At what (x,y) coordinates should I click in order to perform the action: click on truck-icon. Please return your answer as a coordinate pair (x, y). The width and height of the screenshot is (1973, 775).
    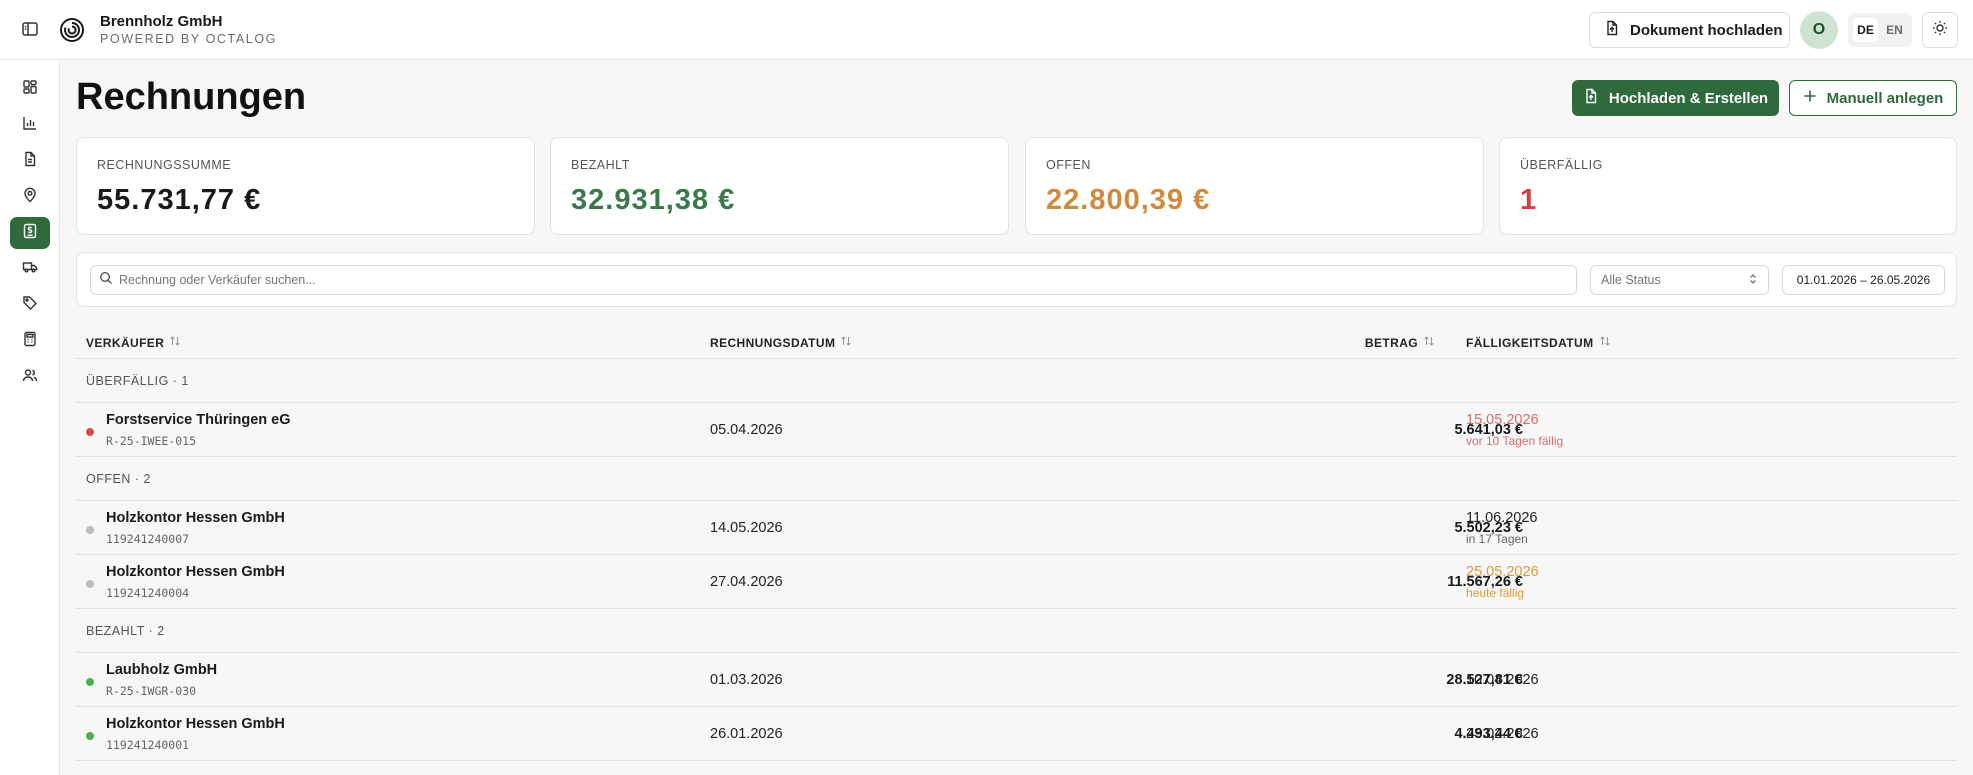
    Looking at the image, I should click on (30, 269).